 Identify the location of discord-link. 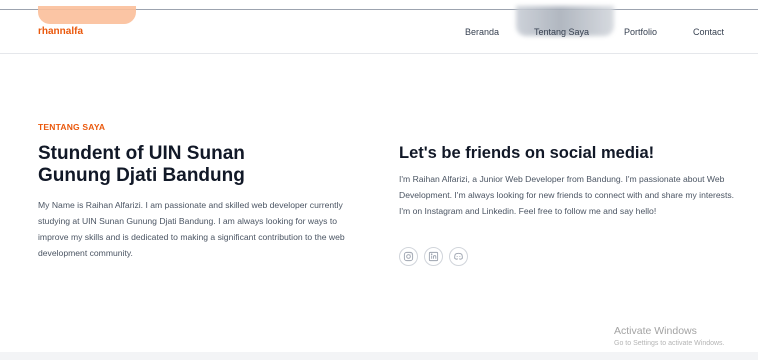
(458, 256).